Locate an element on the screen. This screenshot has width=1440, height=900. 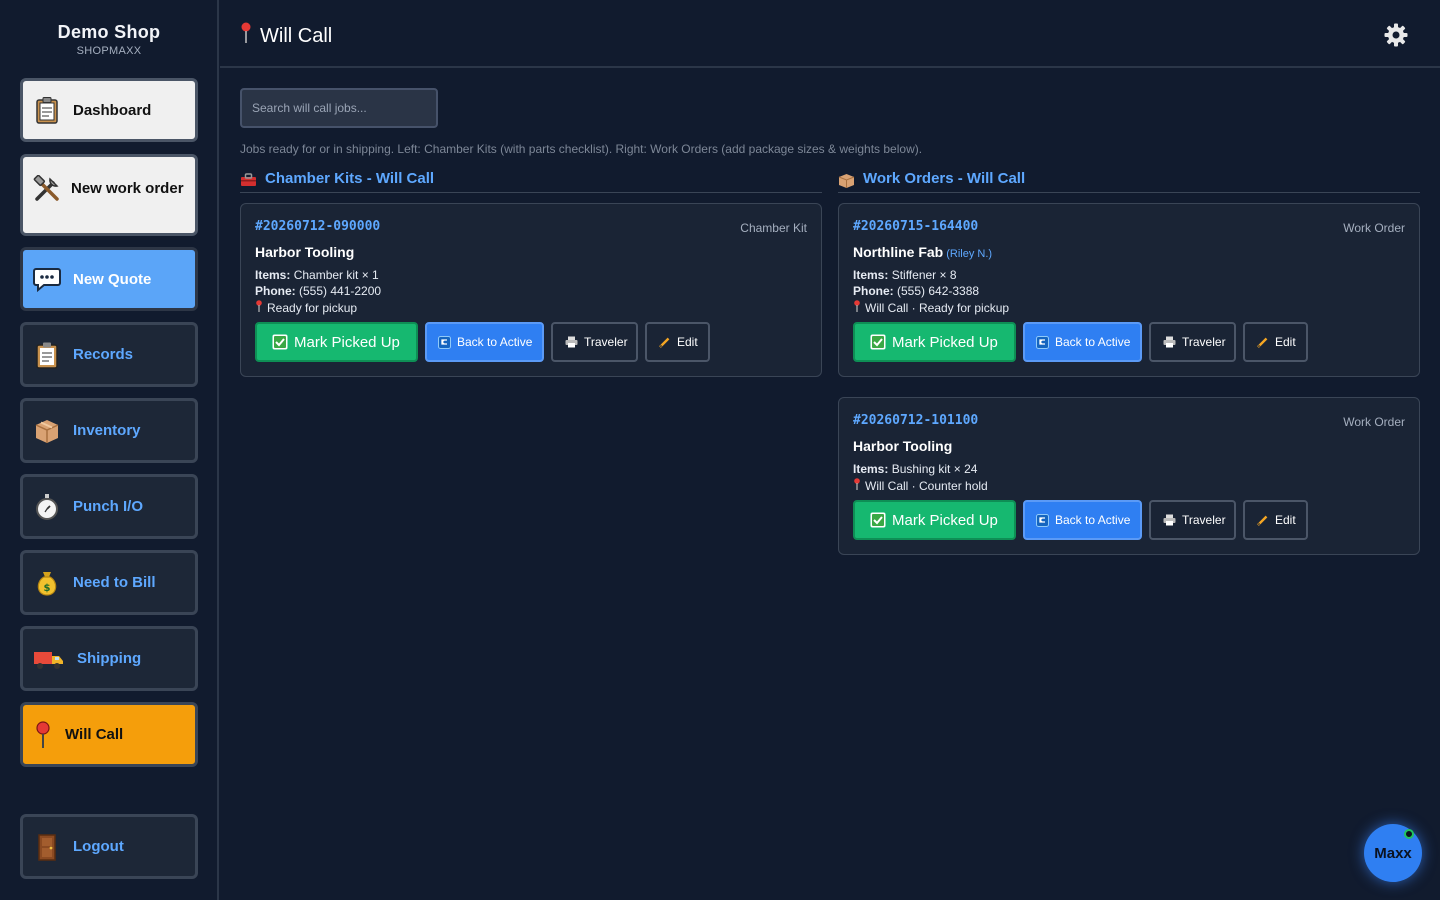
maxx-assistant-button: Maxx is located at coordinates (1393, 853).